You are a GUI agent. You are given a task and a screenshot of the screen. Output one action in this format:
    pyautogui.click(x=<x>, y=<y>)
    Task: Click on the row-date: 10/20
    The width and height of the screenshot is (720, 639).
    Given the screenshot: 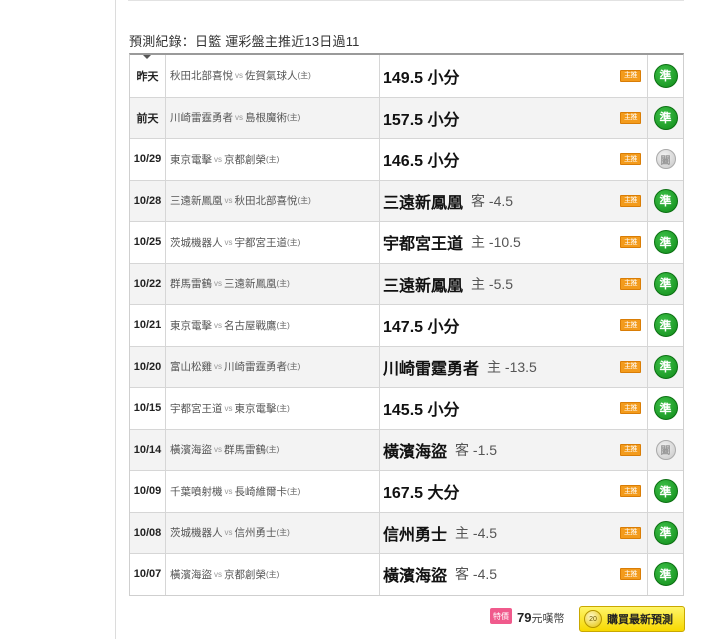 What is the action you would take?
    pyautogui.click(x=148, y=366)
    